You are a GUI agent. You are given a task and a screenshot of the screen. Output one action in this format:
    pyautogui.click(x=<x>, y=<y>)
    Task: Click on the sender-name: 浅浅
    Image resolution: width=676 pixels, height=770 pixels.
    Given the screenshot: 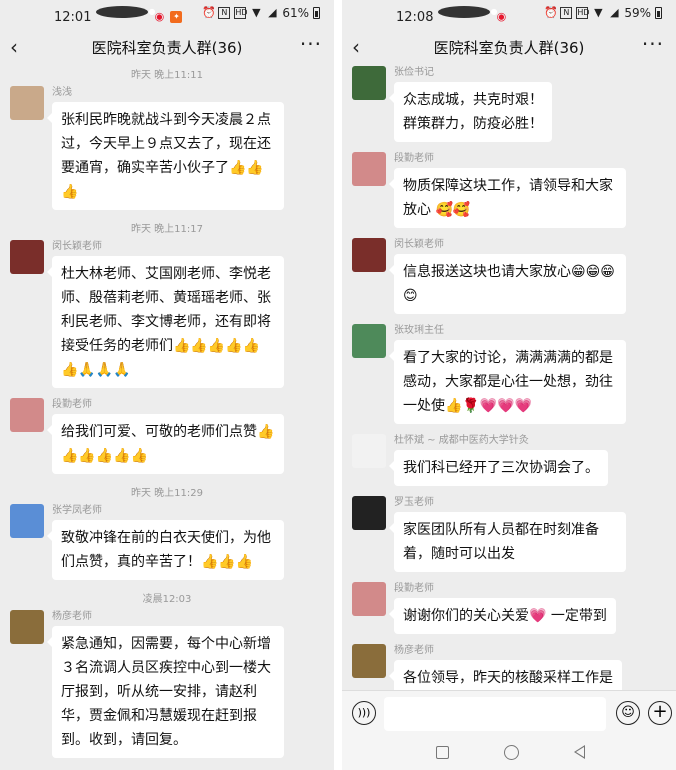 What is the action you would take?
    pyautogui.click(x=62, y=92)
    